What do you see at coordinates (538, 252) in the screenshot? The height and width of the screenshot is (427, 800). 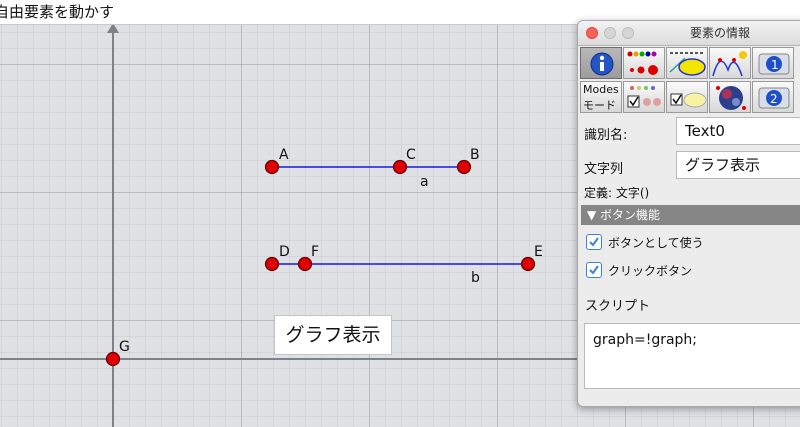 I see `point-label-e: E` at bounding box center [538, 252].